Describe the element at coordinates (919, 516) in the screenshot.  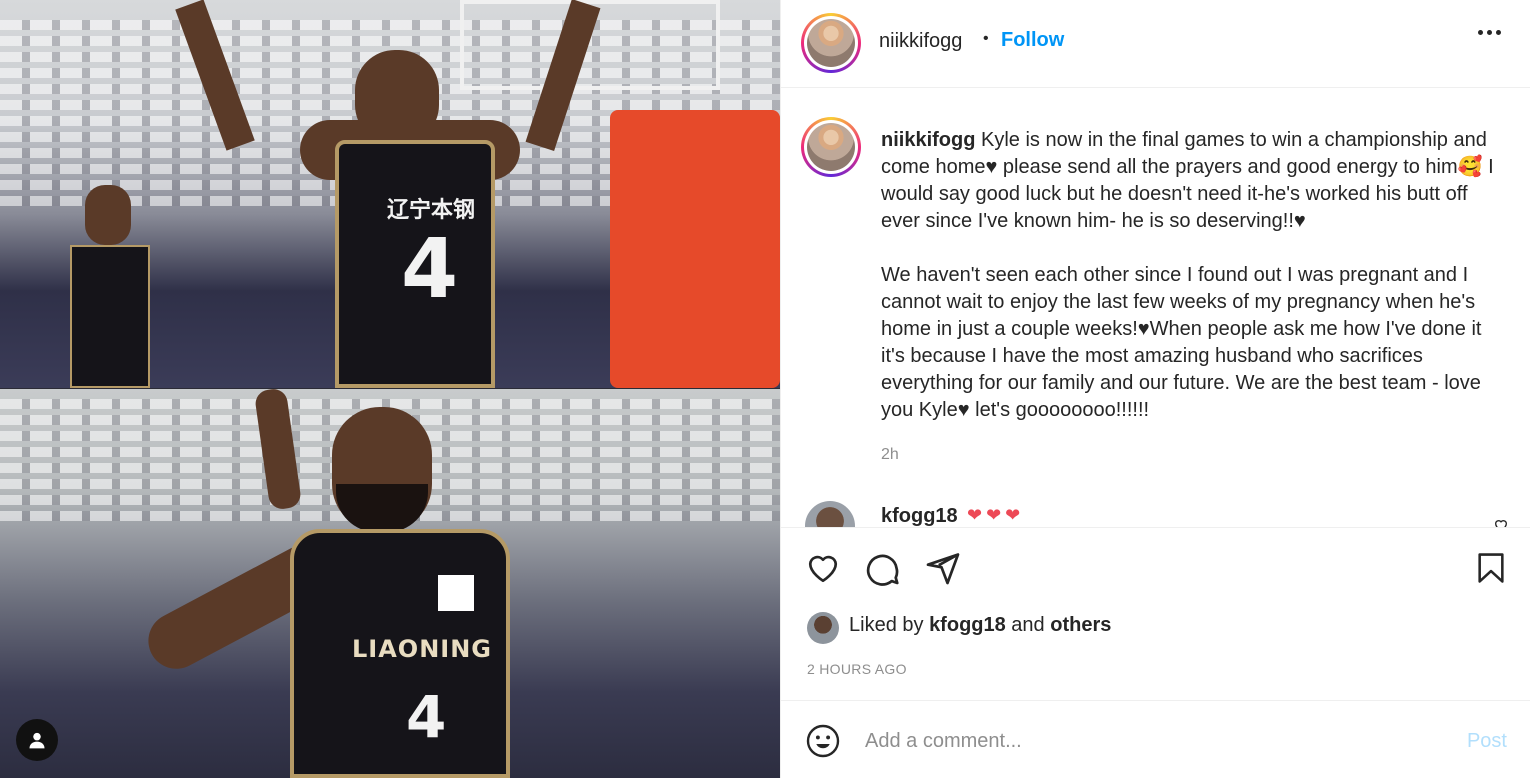
I see `reply-username: kfogg18` at that location.